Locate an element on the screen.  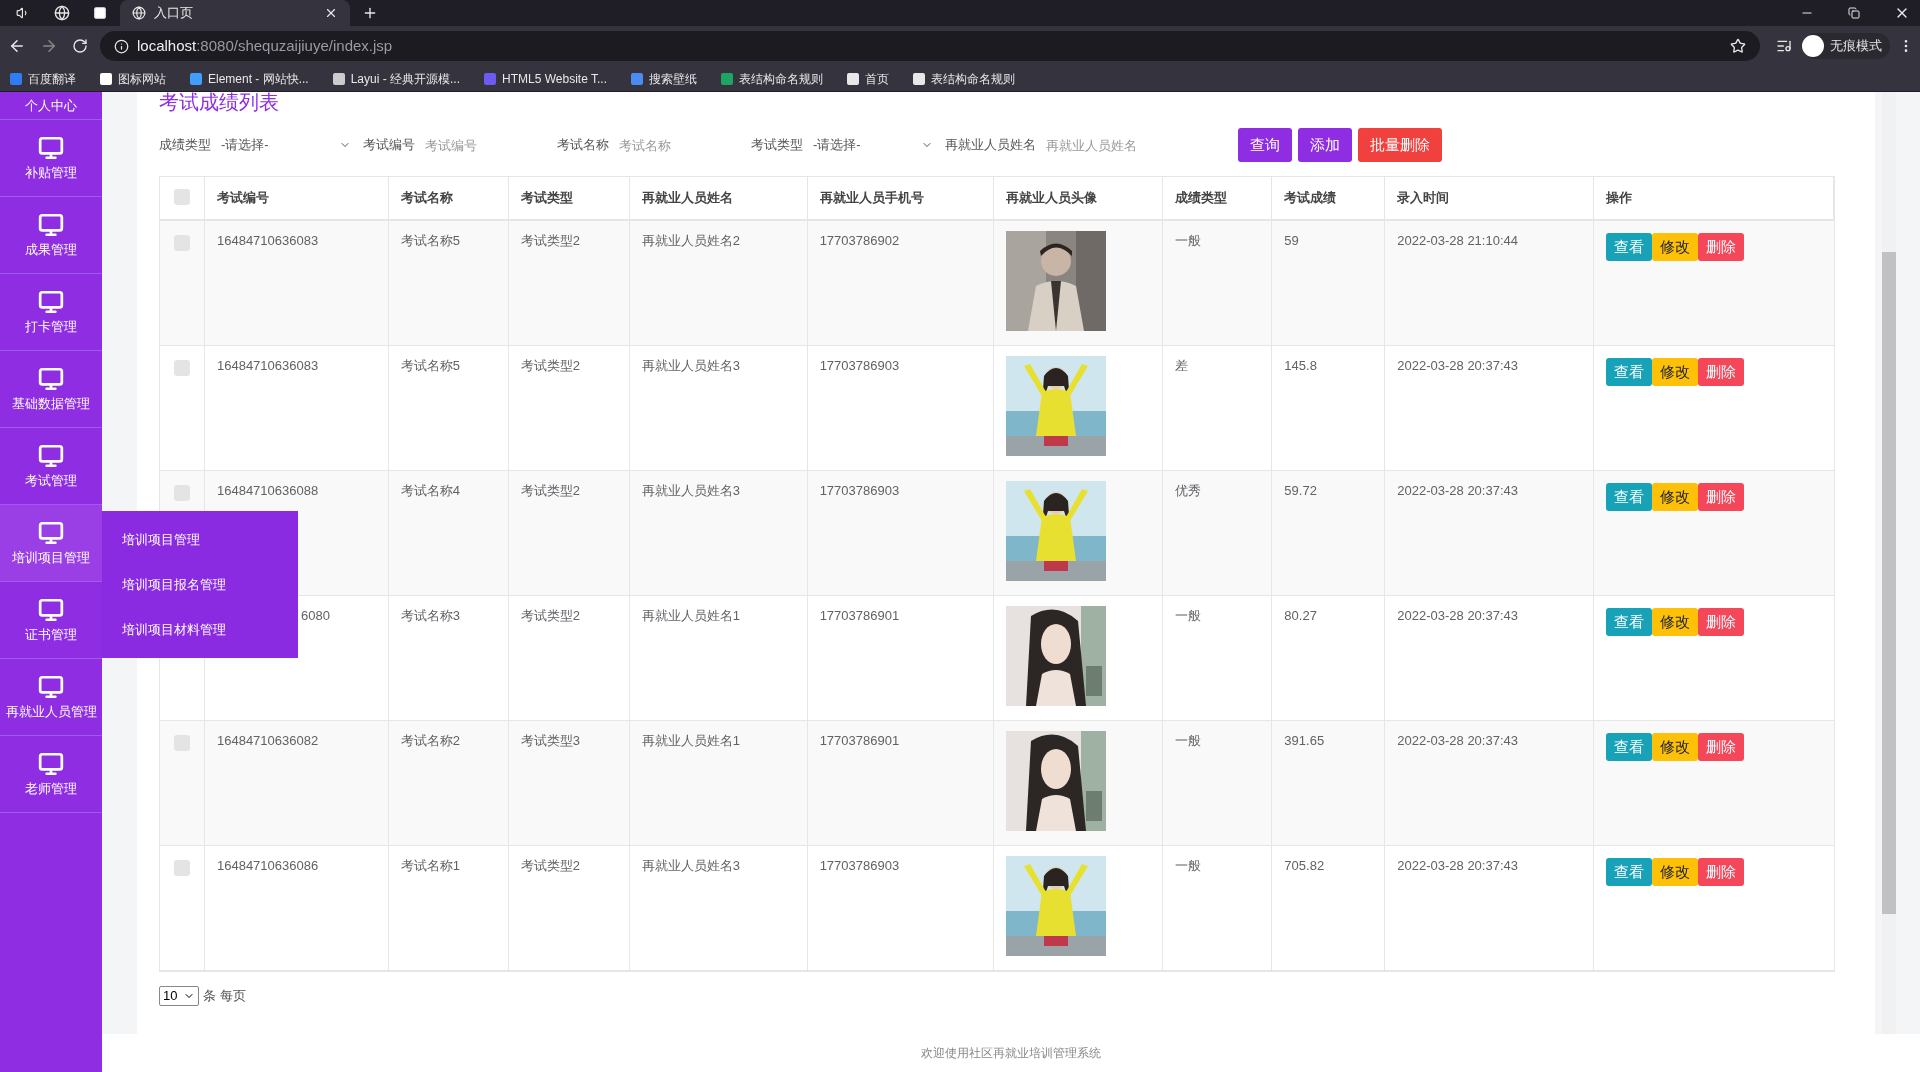
table-cell-text: 16484710636082 is located at coordinates (267, 741).